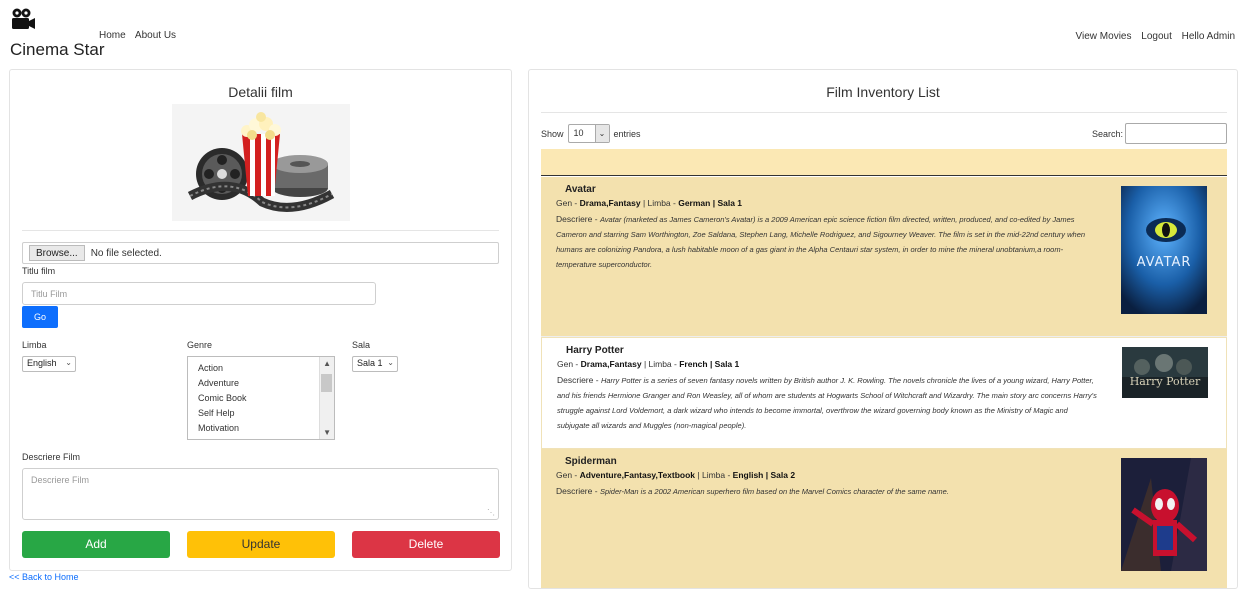 The width and height of the screenshot is (1238, 589). What do you see at coordinates (552, 133) in the screenshot?
I see `show-label: Show` at bounding box center [552, 133].